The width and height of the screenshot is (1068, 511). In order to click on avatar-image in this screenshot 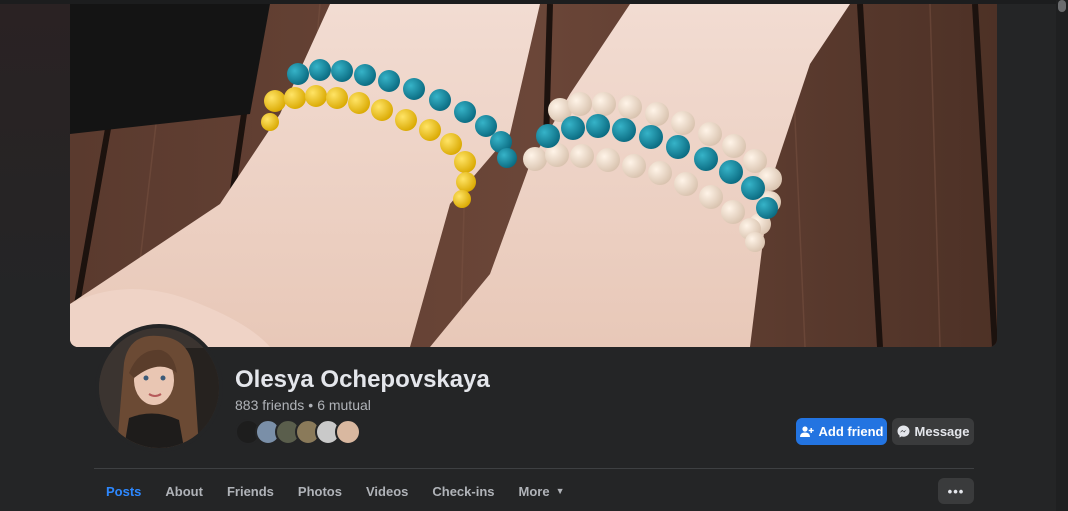, I will do `click(159, 388)`.